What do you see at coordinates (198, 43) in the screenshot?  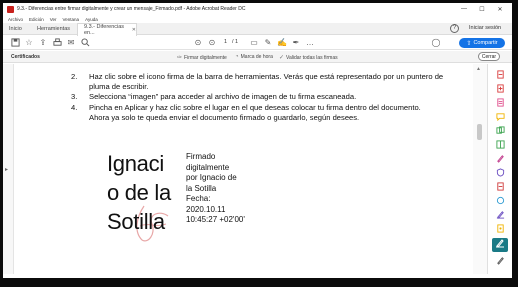 I see `prev-page-icon: ⊙` at bounding box center [198, 43].